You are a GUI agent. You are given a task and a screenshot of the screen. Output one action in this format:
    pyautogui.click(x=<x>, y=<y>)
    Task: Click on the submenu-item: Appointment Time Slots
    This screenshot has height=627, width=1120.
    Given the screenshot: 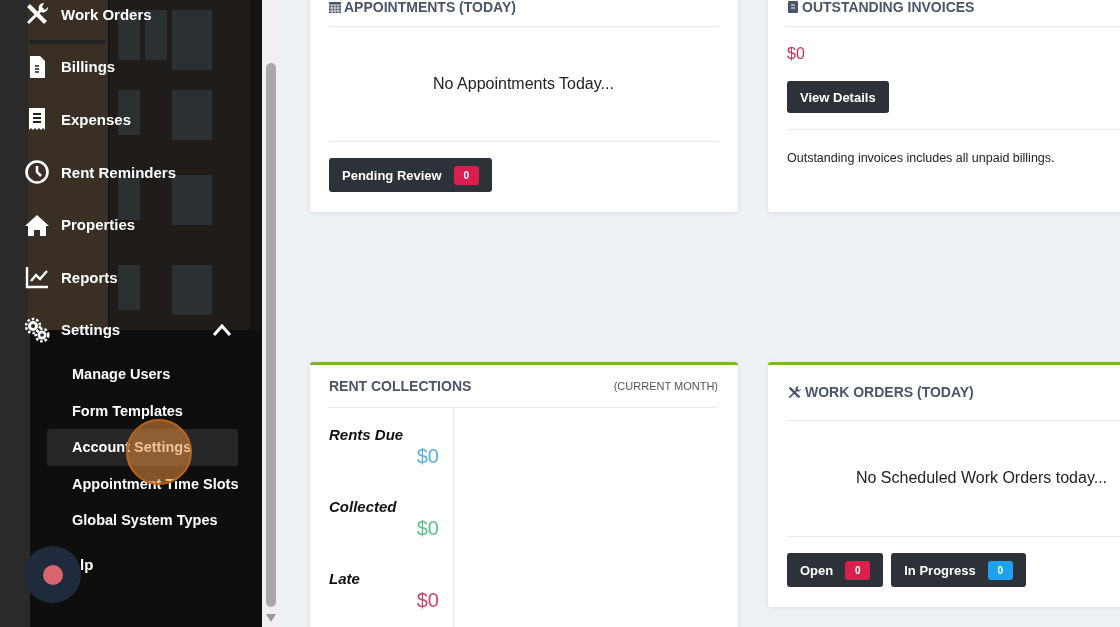 What is the action you would take?
    pyautogui.click(x=145, y=484)
    